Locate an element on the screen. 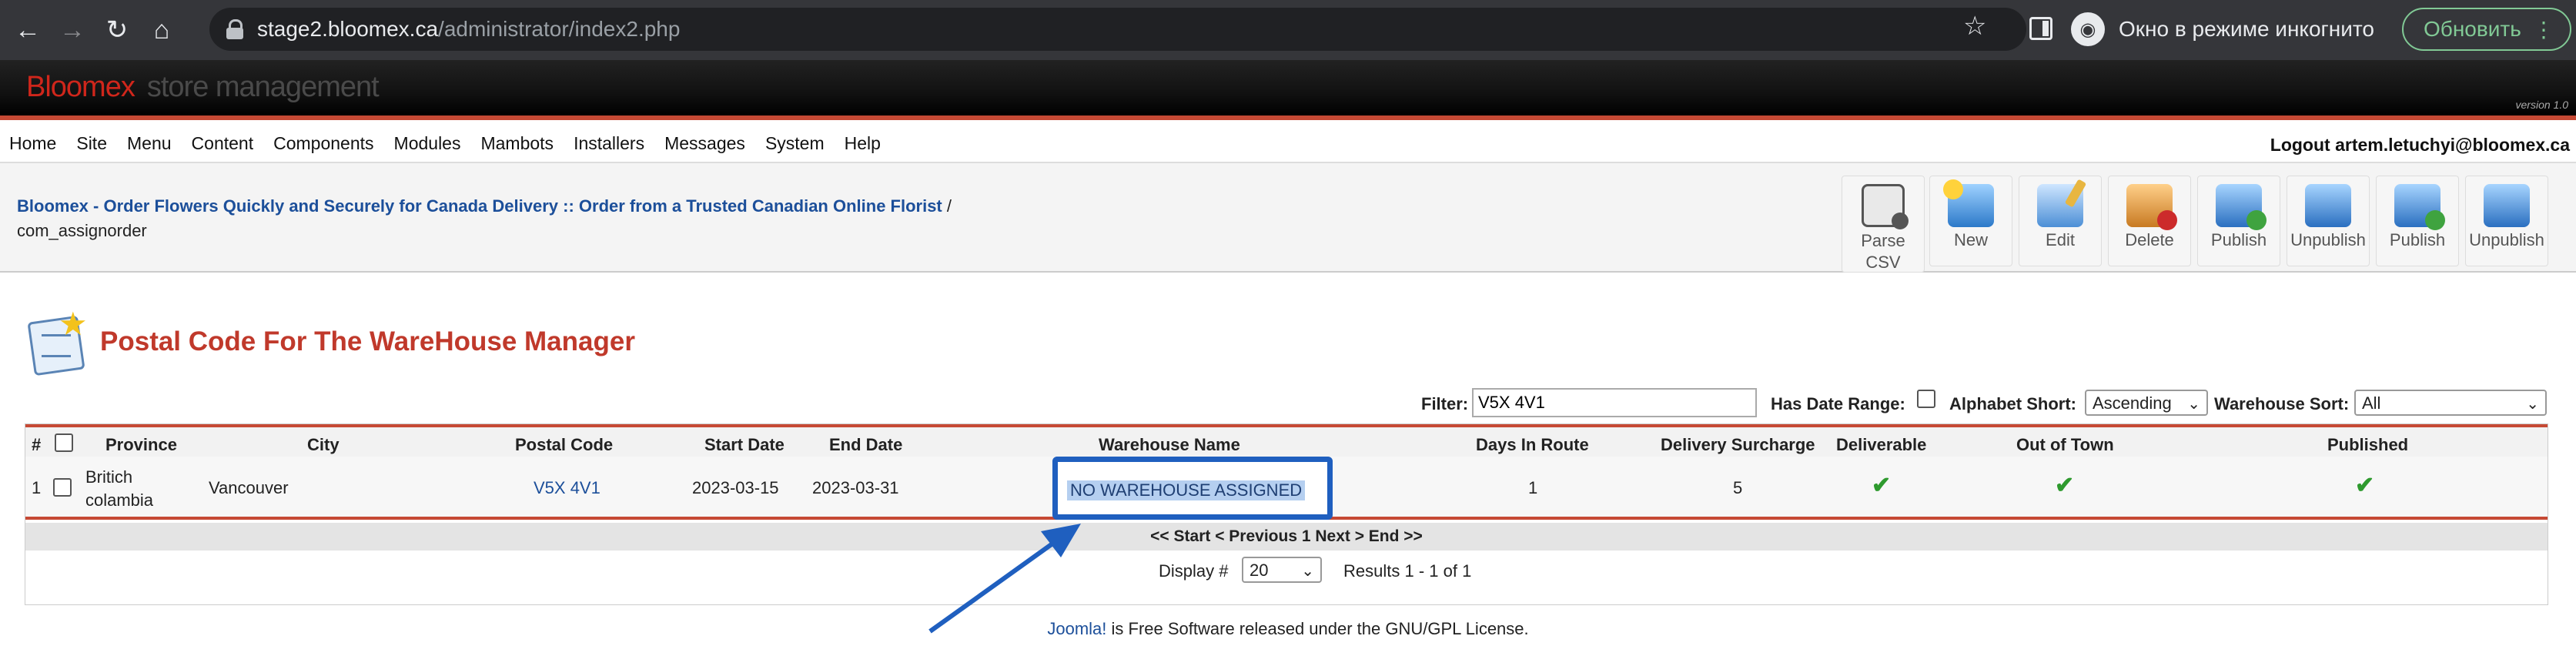  more-icon: ⋮ is located at coordinates (2544, 29).